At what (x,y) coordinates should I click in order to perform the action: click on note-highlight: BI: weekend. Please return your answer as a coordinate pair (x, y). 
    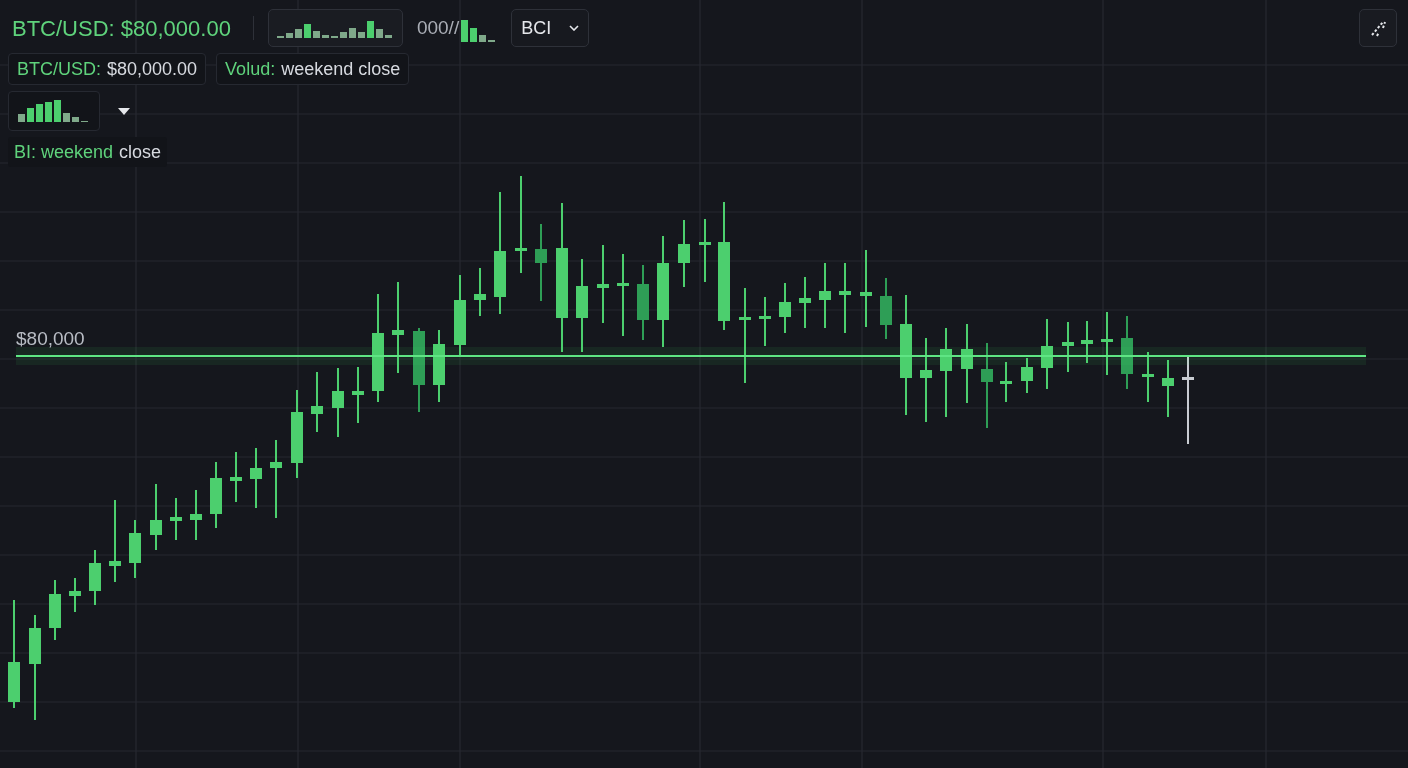
    Looking at the image, I should click on (64, 152).